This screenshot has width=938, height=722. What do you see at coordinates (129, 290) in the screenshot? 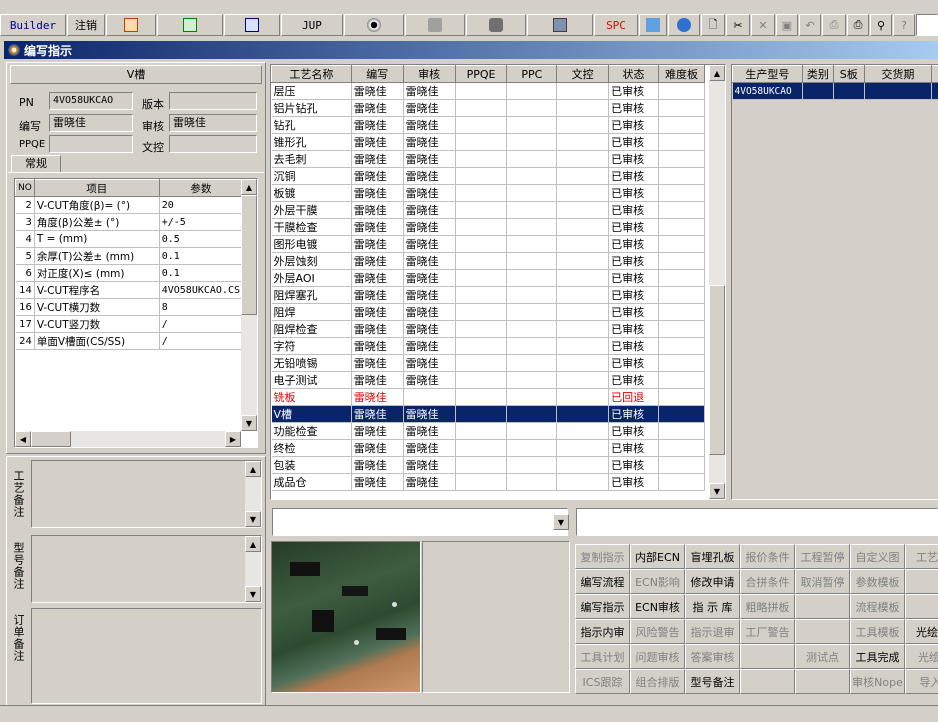
I see `table-row: 14 V-CUT程序名 4VO58UKCAO.CS` at bounding box center [129, 290].